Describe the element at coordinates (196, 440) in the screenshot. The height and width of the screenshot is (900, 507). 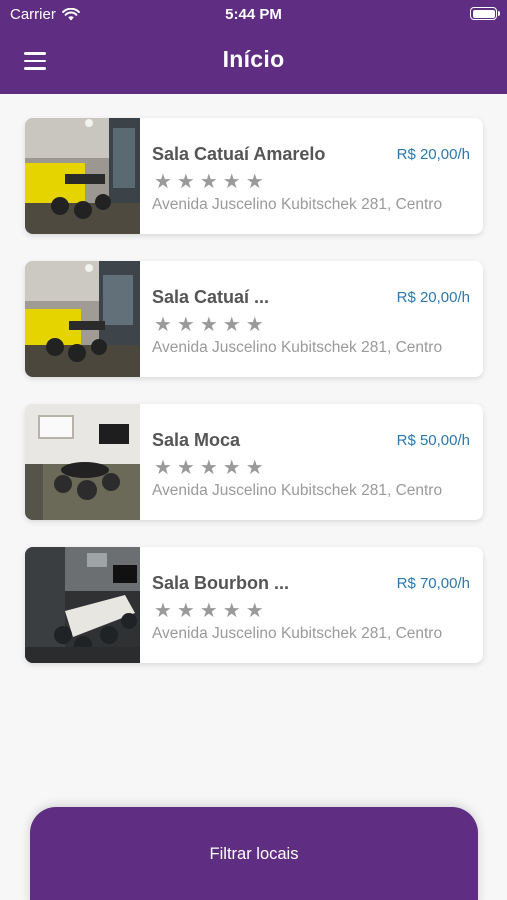
I see `room-name: Sala Moca` at that location.